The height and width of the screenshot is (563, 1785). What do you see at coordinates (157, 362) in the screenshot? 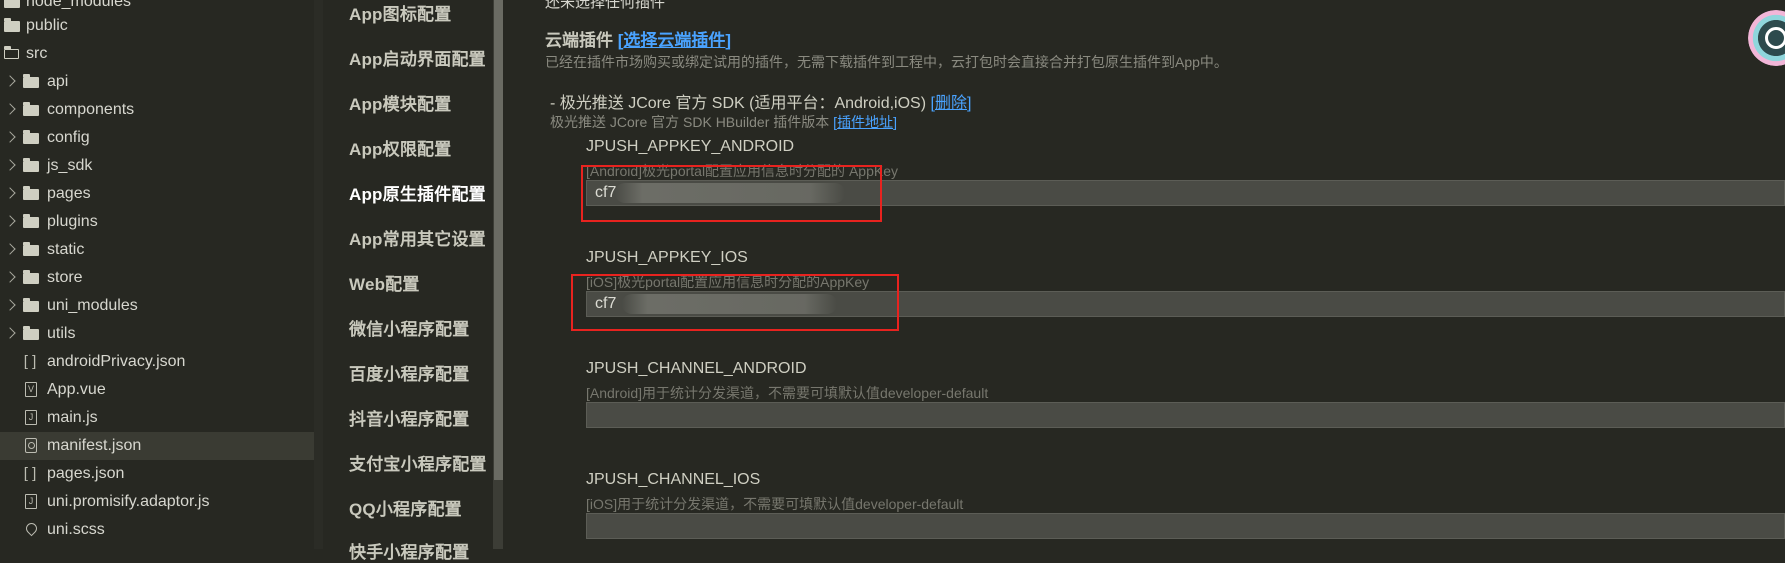
I see `tree-item-android-privacy-json: [ ] androidPrivacy.json` at bounding box center [157, 362].